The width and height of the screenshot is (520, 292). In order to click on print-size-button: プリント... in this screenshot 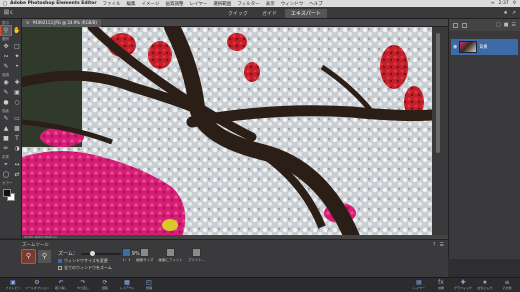, I will do `click(196, 255)`.